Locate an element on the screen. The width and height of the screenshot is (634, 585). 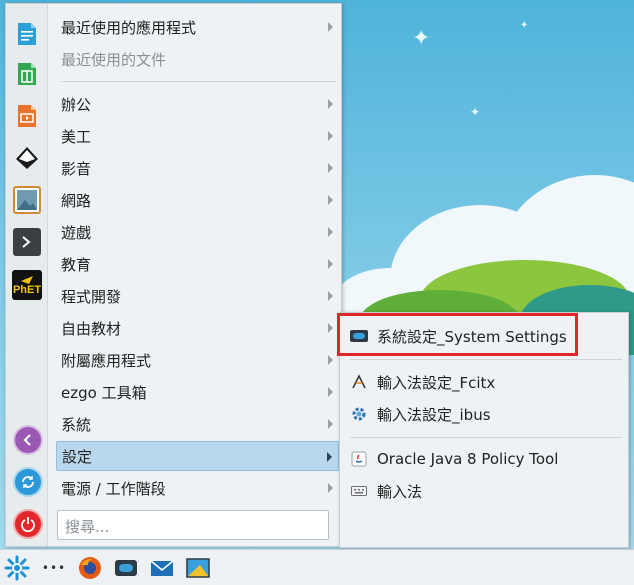
menu-item-power-session: 電源 / 工作階段 is located at coordinates (197, 488).